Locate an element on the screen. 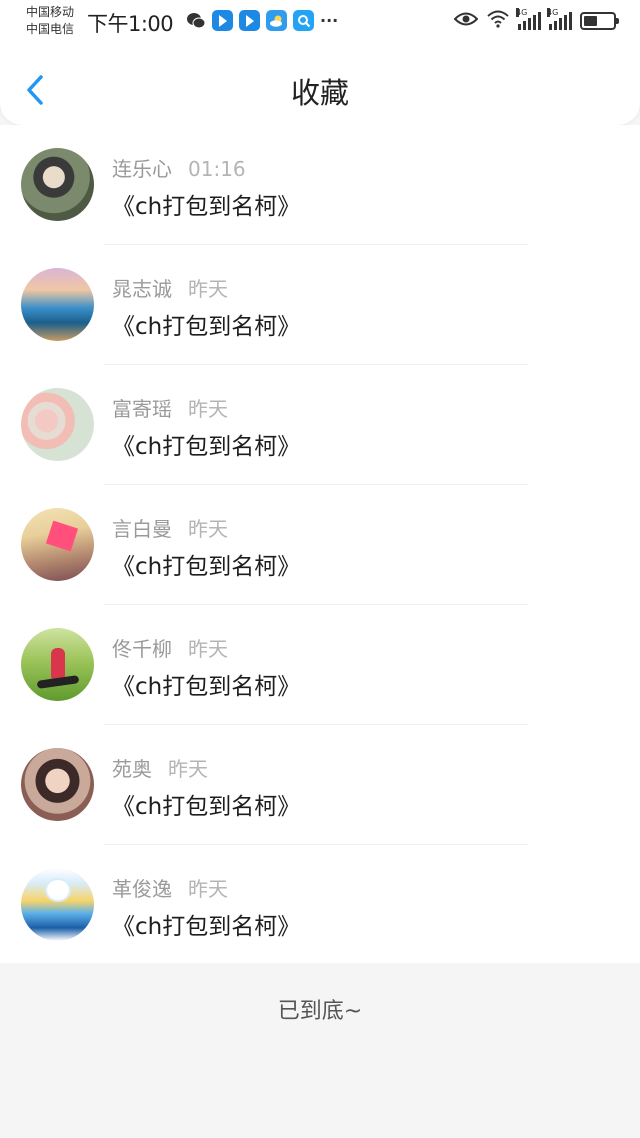 This screenshot has width=640, height=1138. list-item: 连乐心 01:16 《ch打包到名柯》 is located at coordinates (320, 185).